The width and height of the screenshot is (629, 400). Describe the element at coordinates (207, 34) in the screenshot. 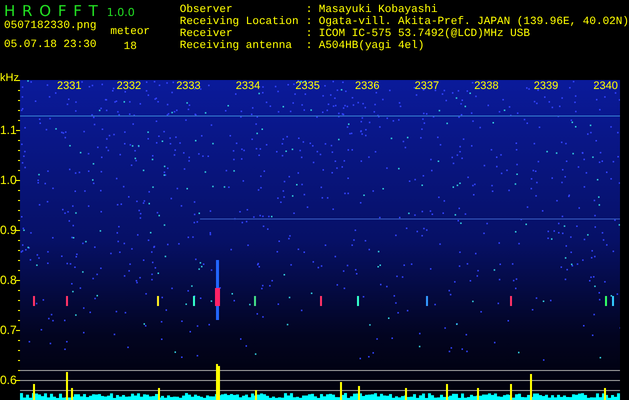

I see `info-label: Receiver` at that location.